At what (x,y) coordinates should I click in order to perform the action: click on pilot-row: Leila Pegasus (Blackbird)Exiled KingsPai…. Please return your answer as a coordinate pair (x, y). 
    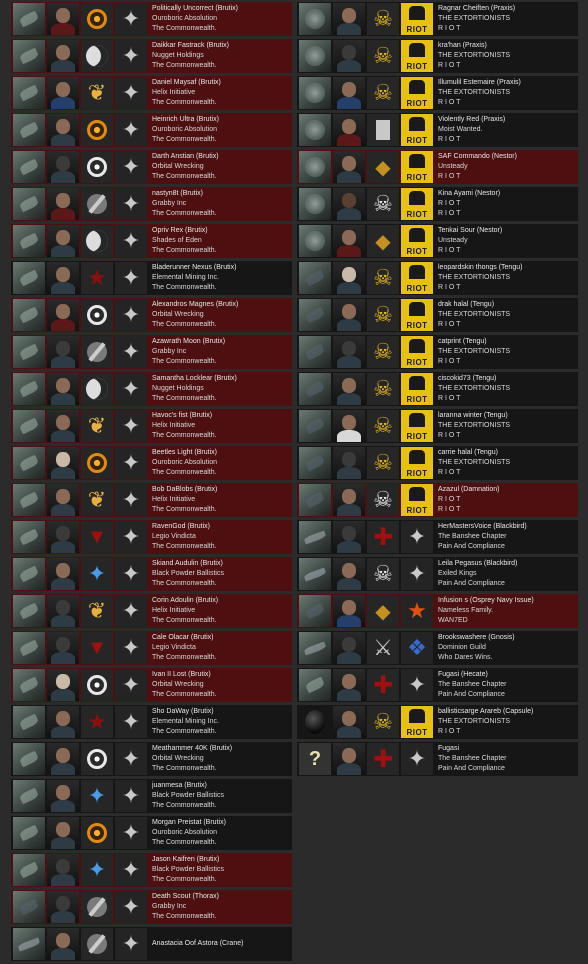
    Looking at the image, I should click on (437, 574).